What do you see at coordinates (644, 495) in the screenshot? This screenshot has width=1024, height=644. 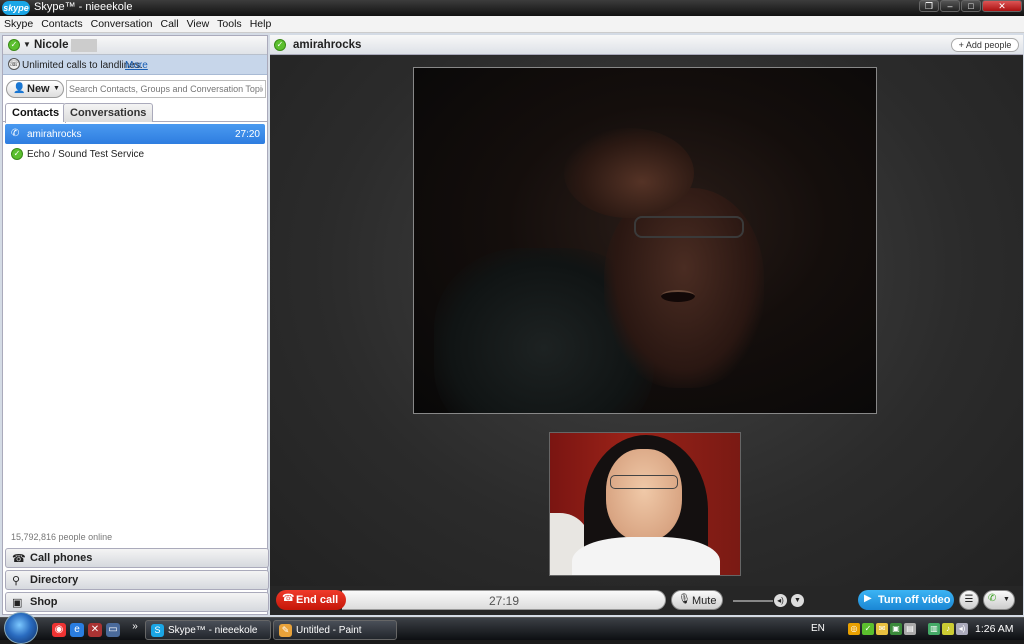 I see `self-video-face` at bounding box center [644, 495].